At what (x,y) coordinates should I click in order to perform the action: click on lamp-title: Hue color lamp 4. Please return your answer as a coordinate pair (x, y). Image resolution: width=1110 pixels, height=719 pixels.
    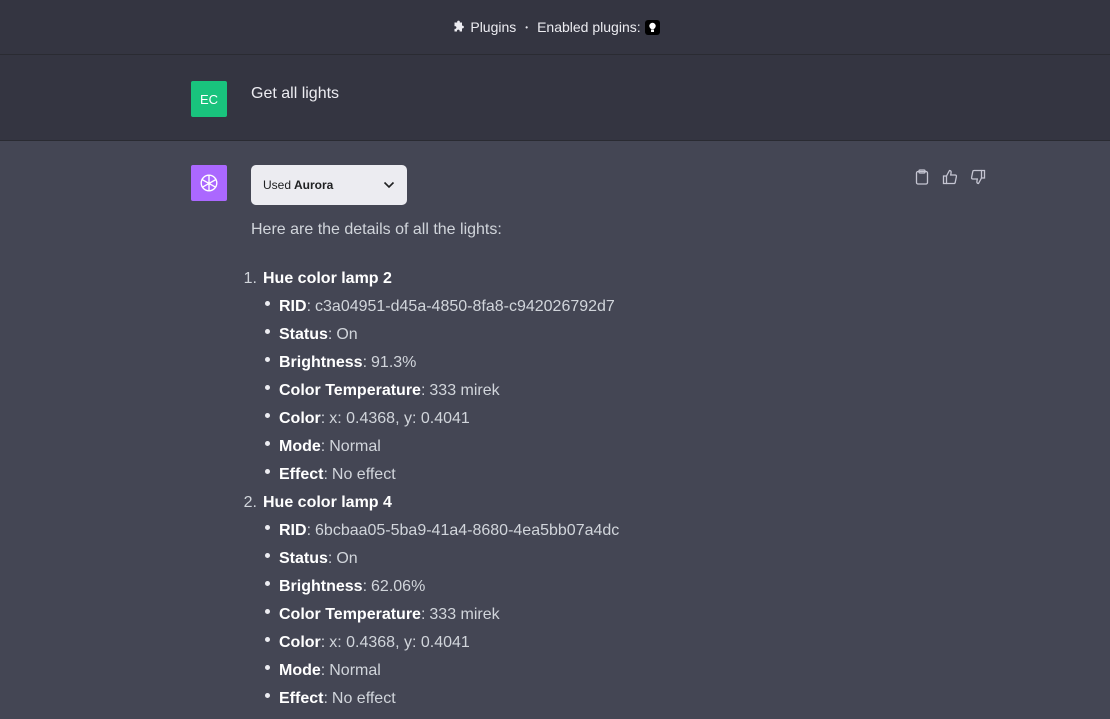
    Looking at the image, I should click on (327, 502).